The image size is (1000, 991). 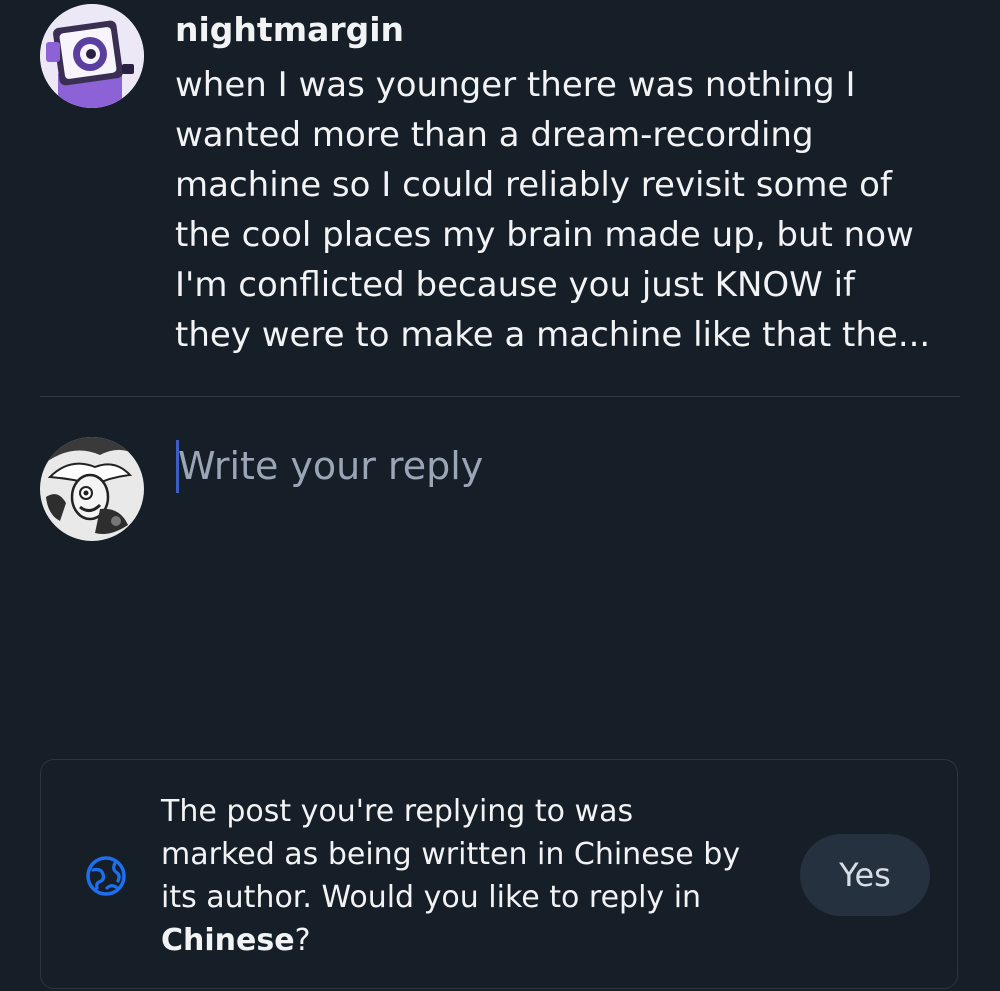 What do you see at coordinates (106, 876) in the screenshot?
I see `globe-icon` at bounding box center [106, 876].